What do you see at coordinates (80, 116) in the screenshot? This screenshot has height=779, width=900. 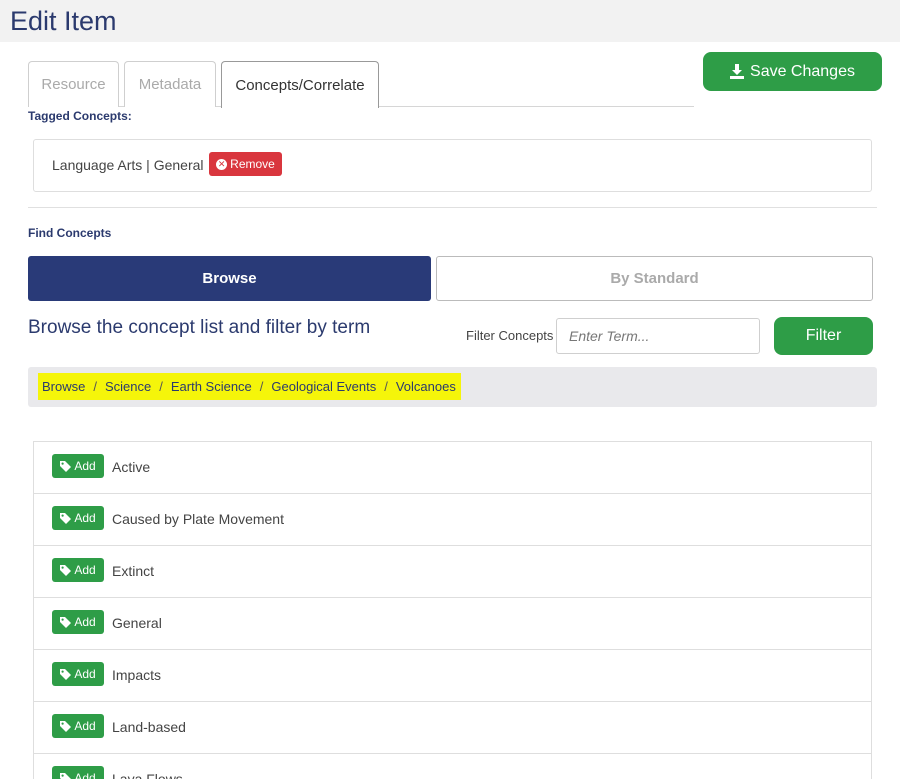 I see `tagged-concepts-label: Tagged Concepts:` at bounding box center [80, 116].